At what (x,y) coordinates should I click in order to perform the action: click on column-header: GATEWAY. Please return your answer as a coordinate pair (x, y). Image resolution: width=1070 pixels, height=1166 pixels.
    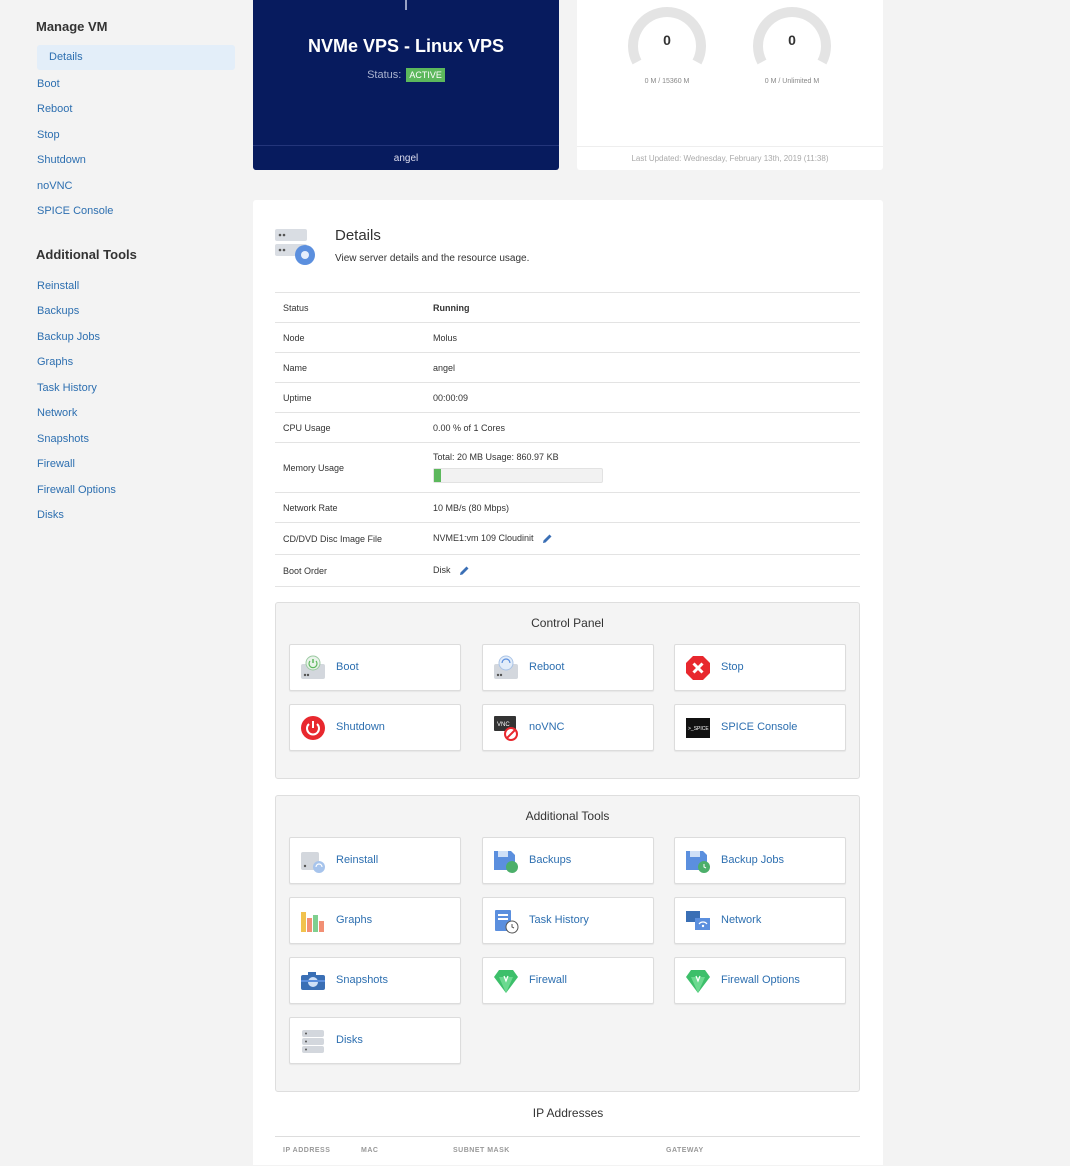
    Looking at the image, I should click on (685, 1150).